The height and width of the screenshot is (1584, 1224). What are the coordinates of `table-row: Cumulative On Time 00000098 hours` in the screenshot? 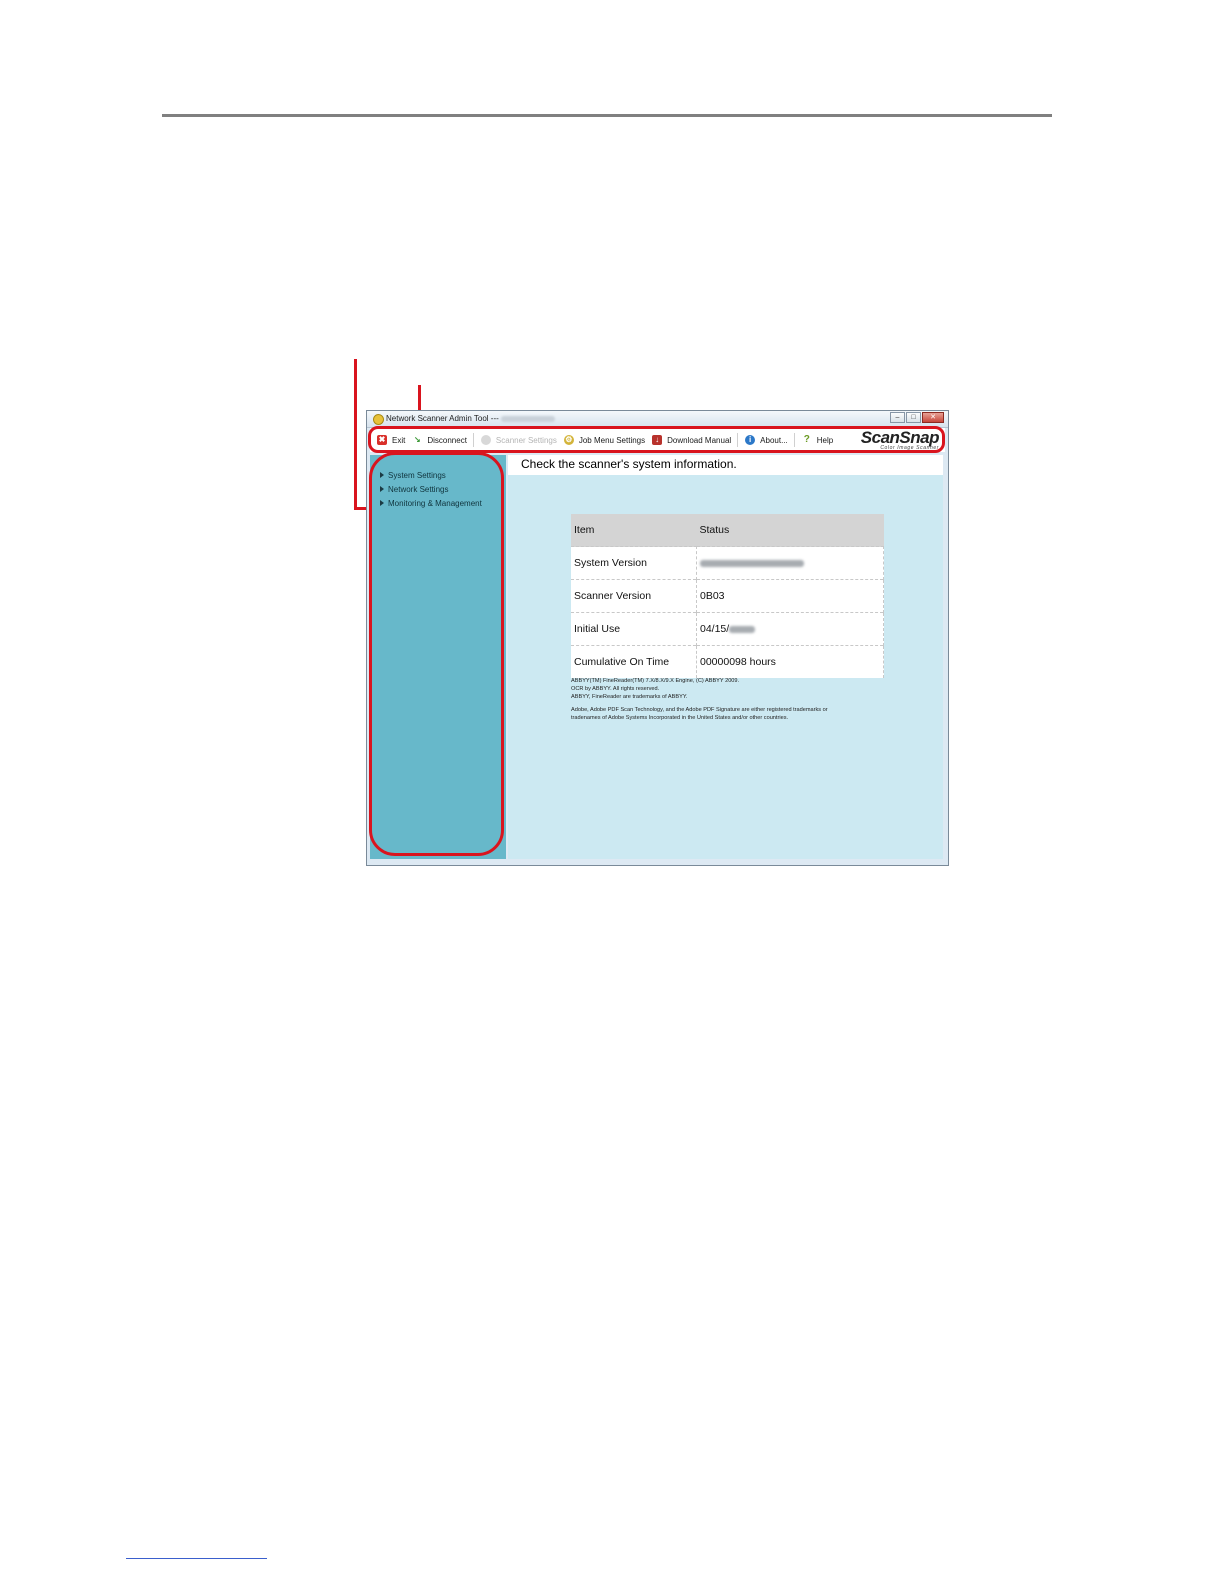 It's located at (727, 661).